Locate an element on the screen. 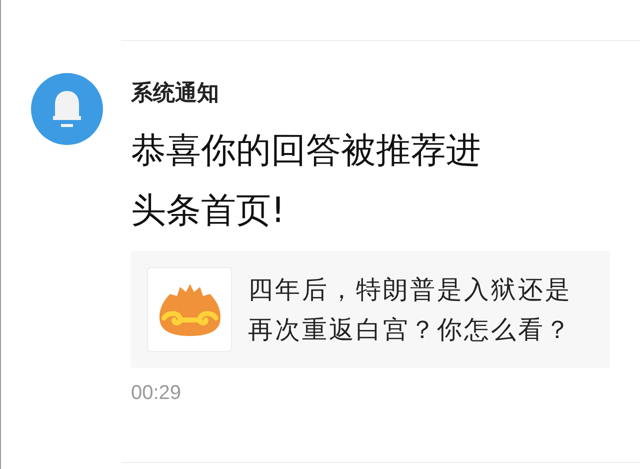 The width and height of the screenshot is (640, 469). notification-headline: 恭喜你的回答被推荐进头条首页! is located at coordinates (306, 181).